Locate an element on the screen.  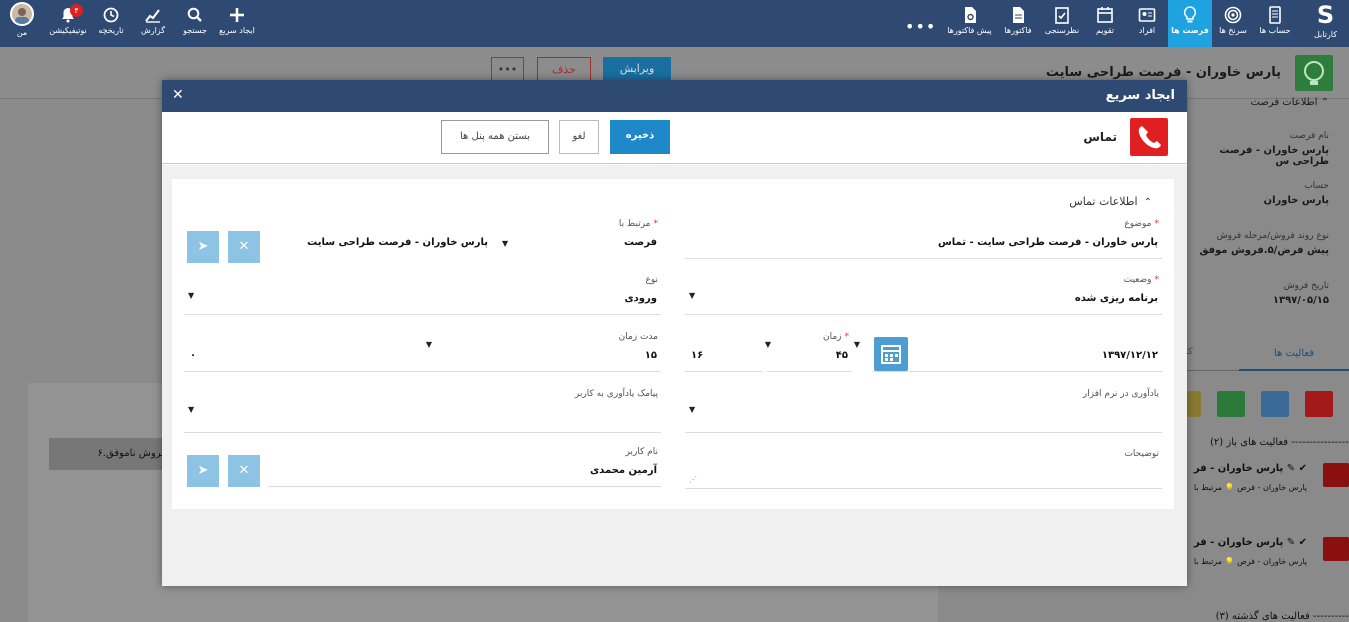
software-reminder-select: یادآوری در نرم افزار ▼ is located at coordinates (923, 411).